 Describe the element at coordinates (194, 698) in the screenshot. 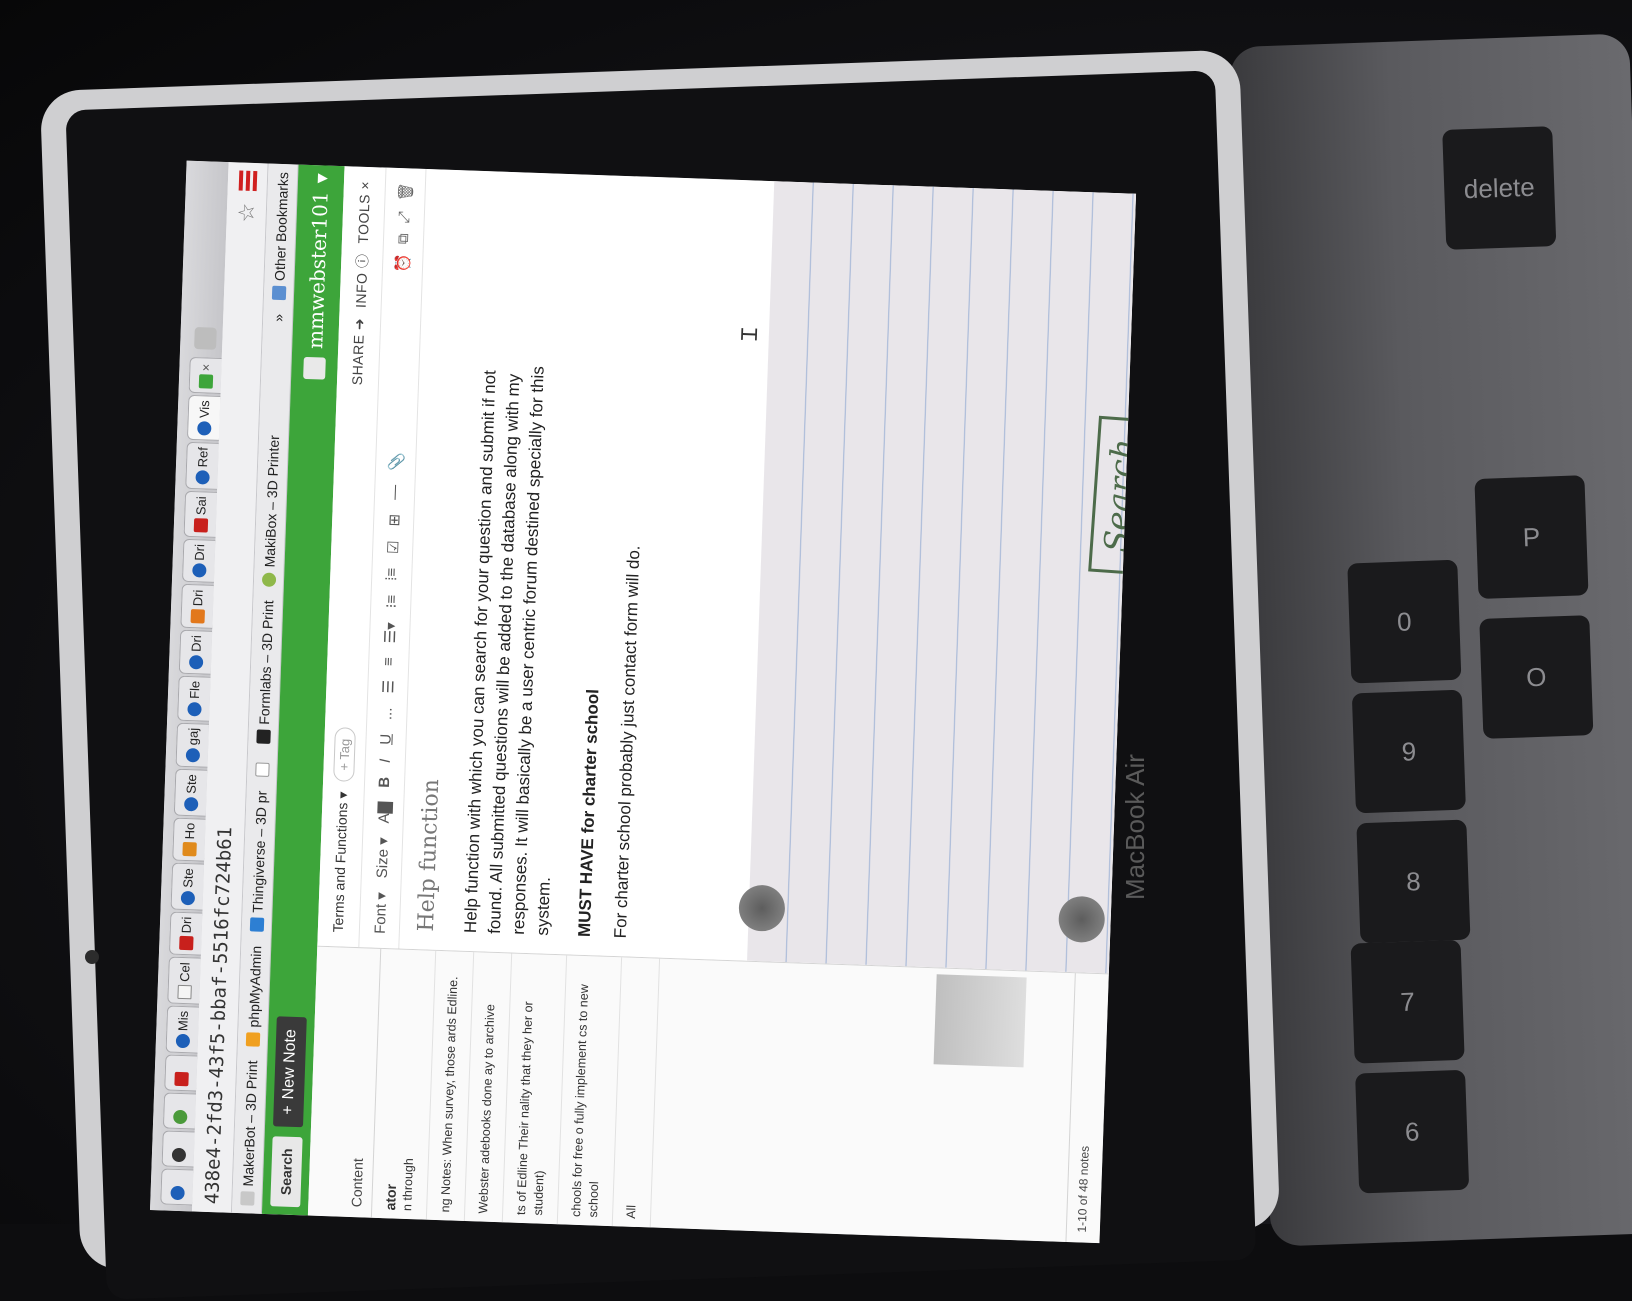

I see `tab-11: Fle` at that location.